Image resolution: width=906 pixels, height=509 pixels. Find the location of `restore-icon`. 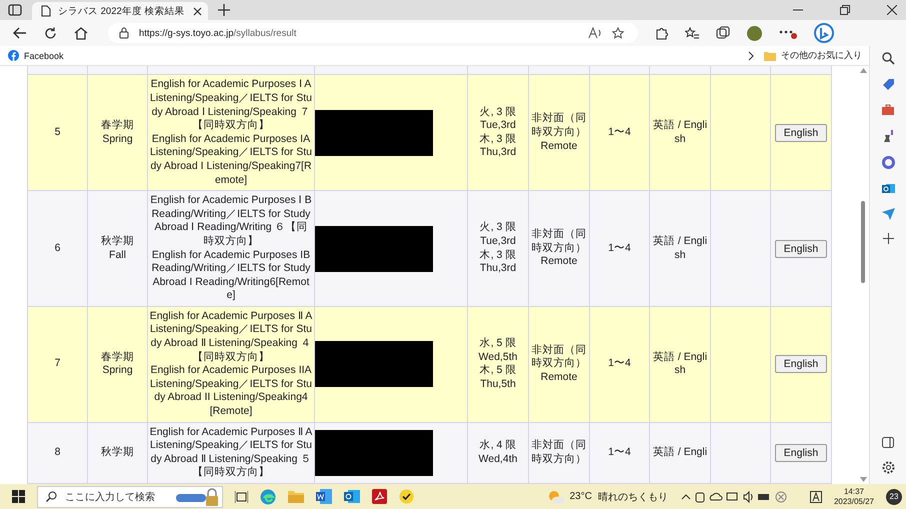

restore-icon is located at coordinates (845, 10).